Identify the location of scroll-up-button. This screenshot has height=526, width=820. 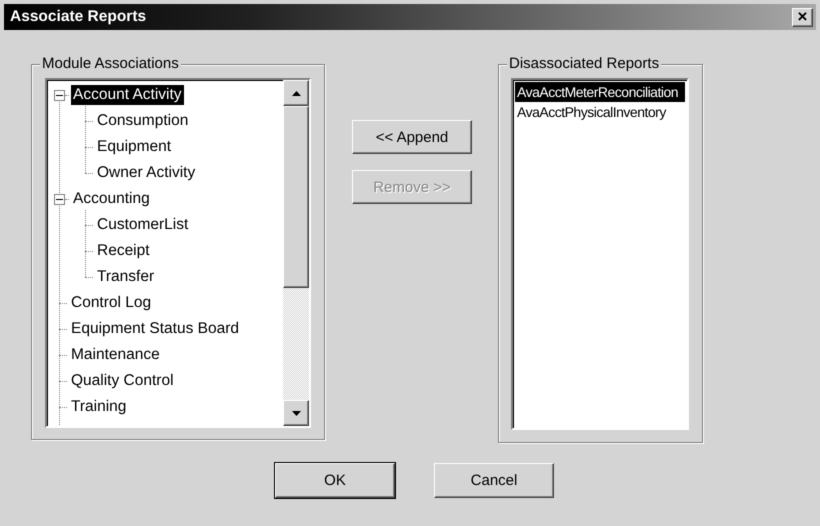
(296, 93).